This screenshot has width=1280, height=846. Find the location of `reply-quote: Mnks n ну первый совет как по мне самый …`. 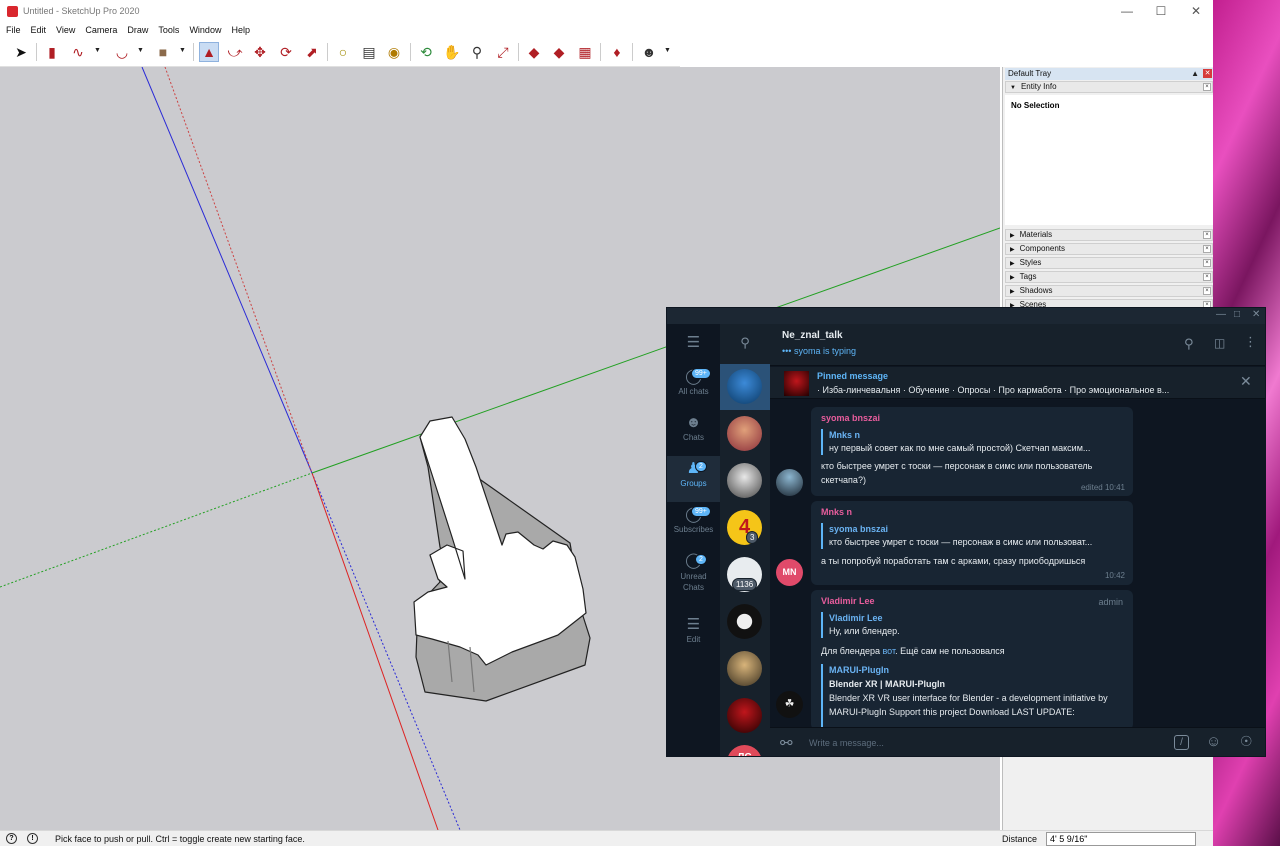

reply-quote: Mnks n ну первый совет как по мне самый … is located at coordinates (973, 442).